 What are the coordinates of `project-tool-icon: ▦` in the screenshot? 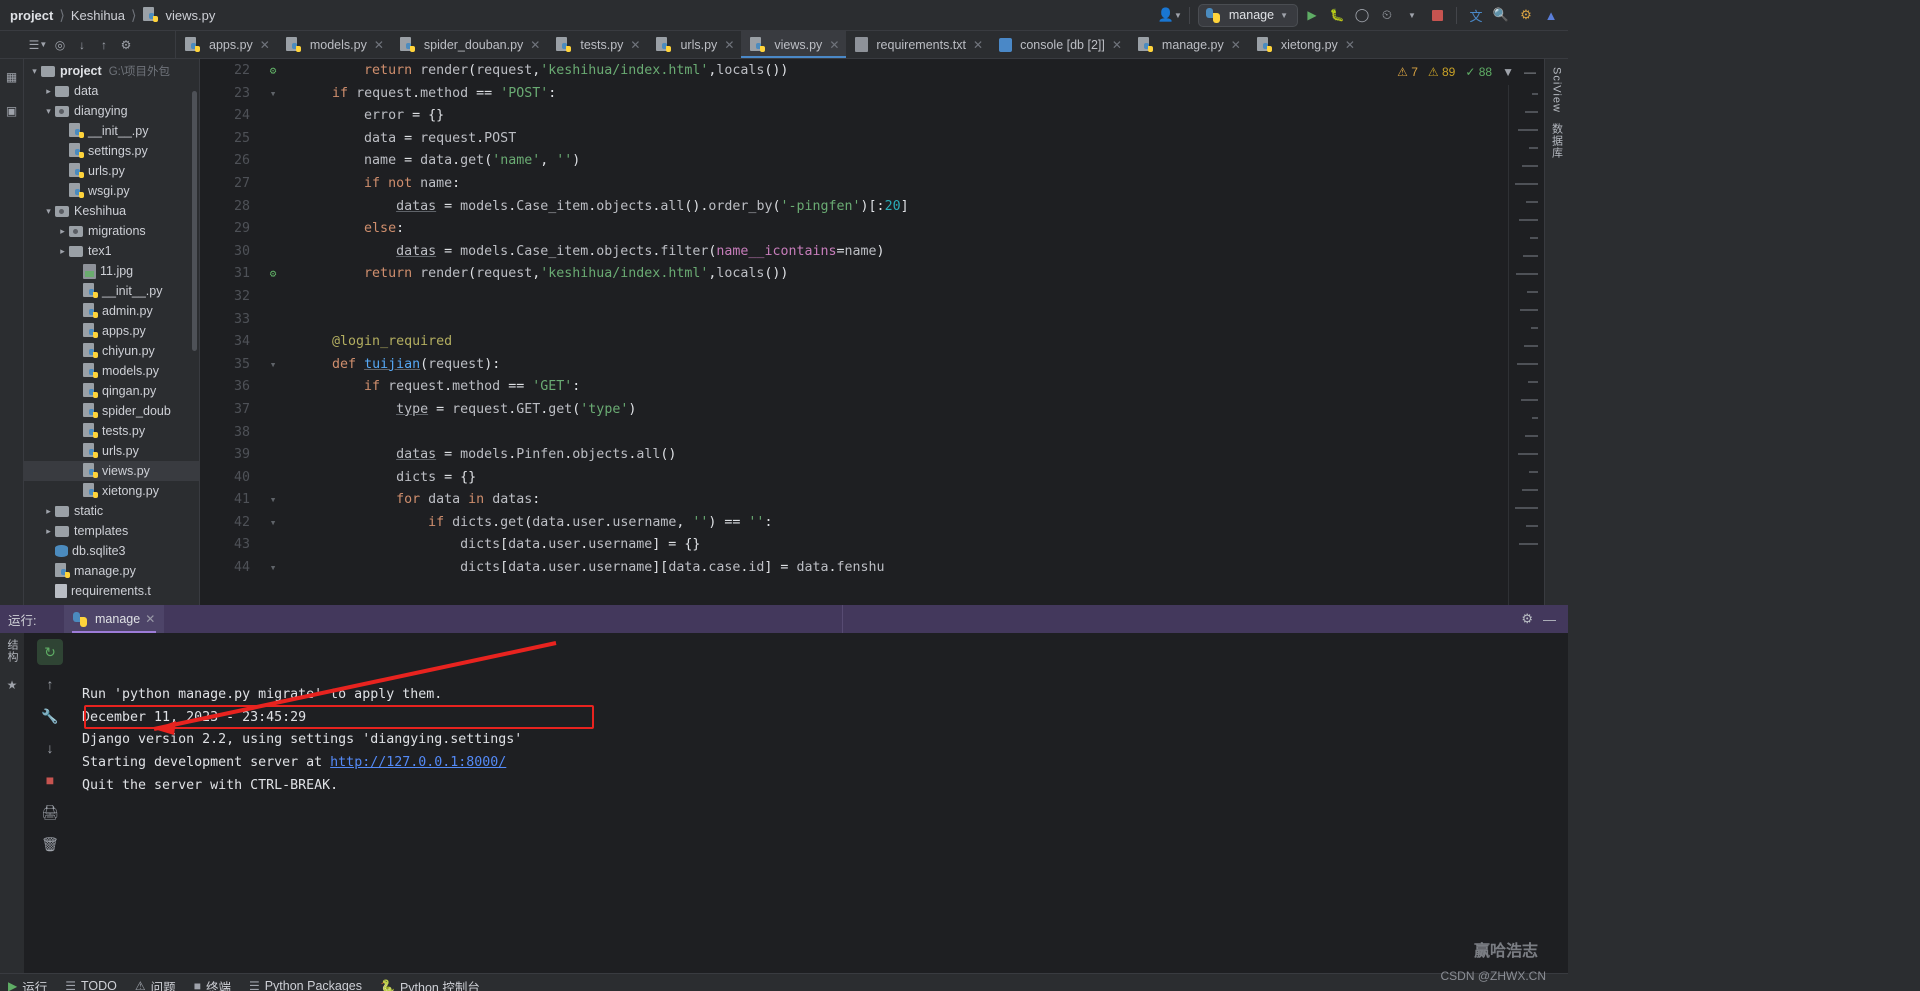 It's located at (12, 77).